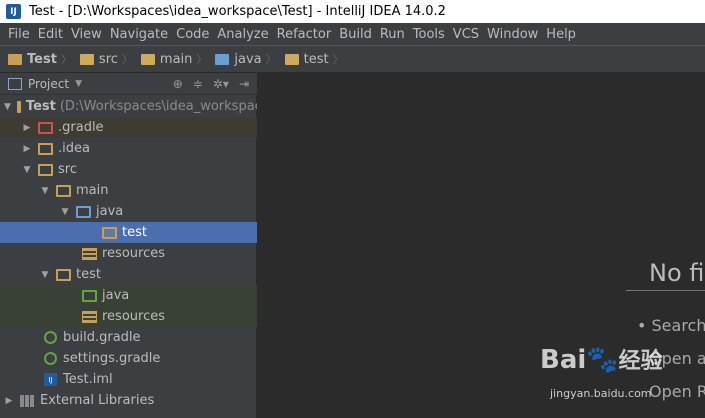 This screenshot has width=705, height=418. Describe the element at coordinates (128, 169) in the screenshot. I see `tree-item-src: ▼ src` at that location.